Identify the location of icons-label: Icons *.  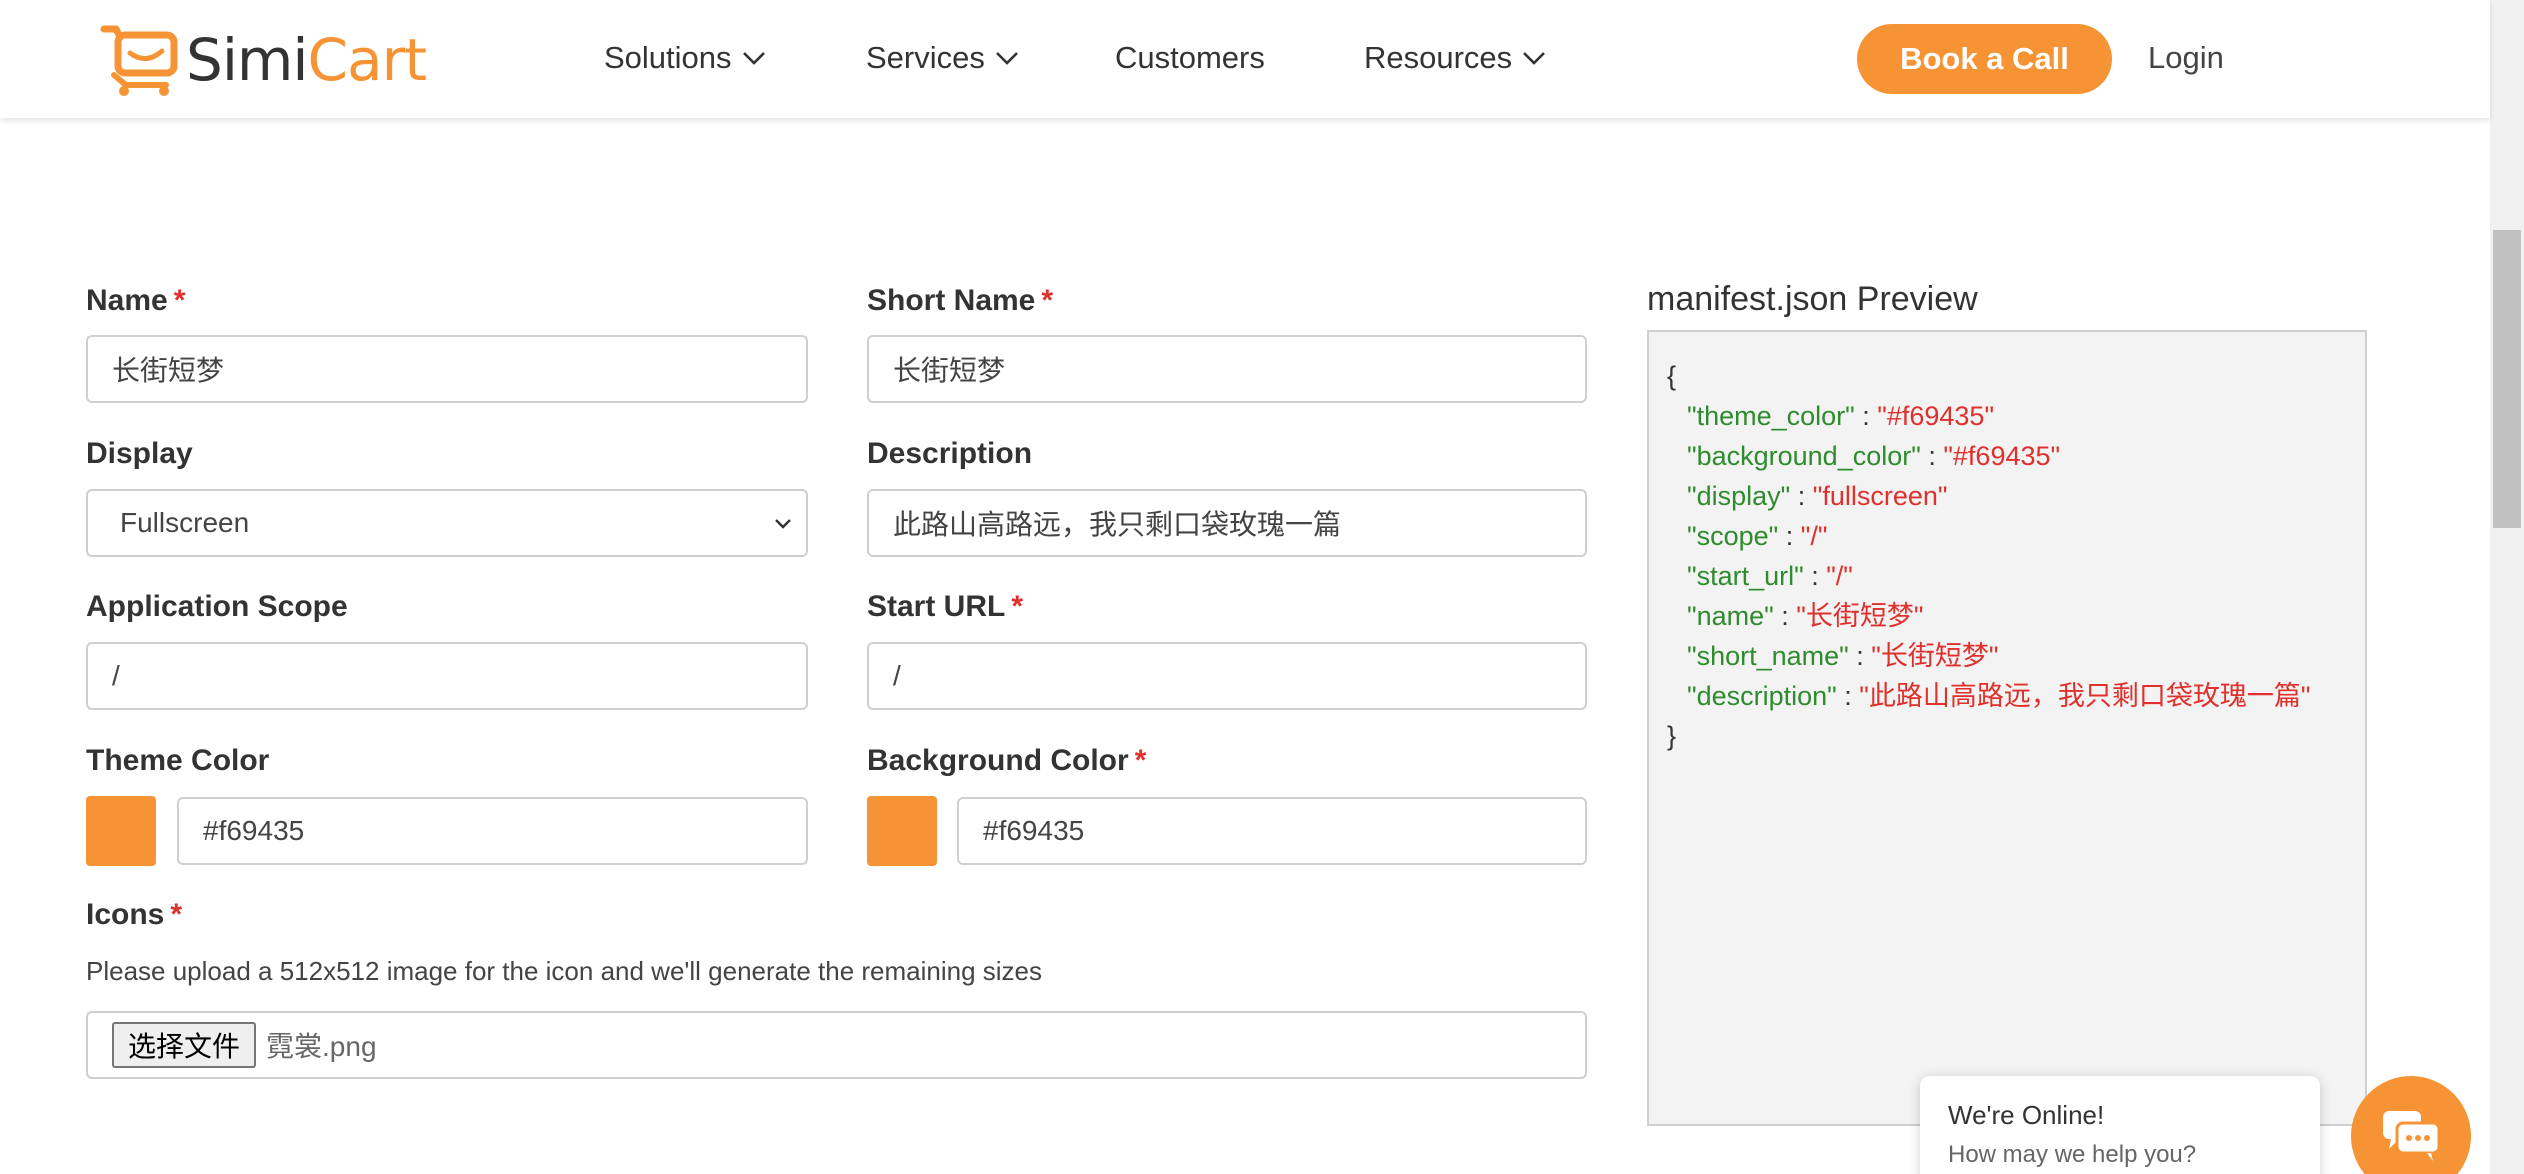
(134, 915).